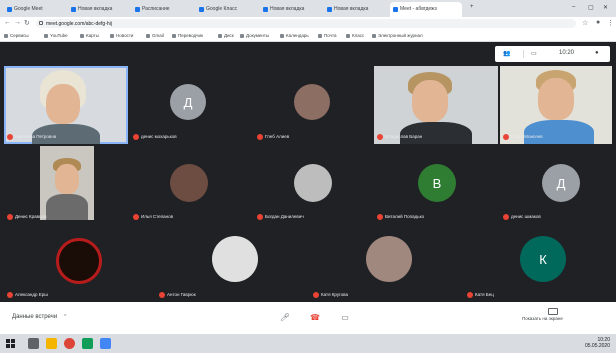  I want to click on participant-name-text: денис мохарьков, so click(159, 136).